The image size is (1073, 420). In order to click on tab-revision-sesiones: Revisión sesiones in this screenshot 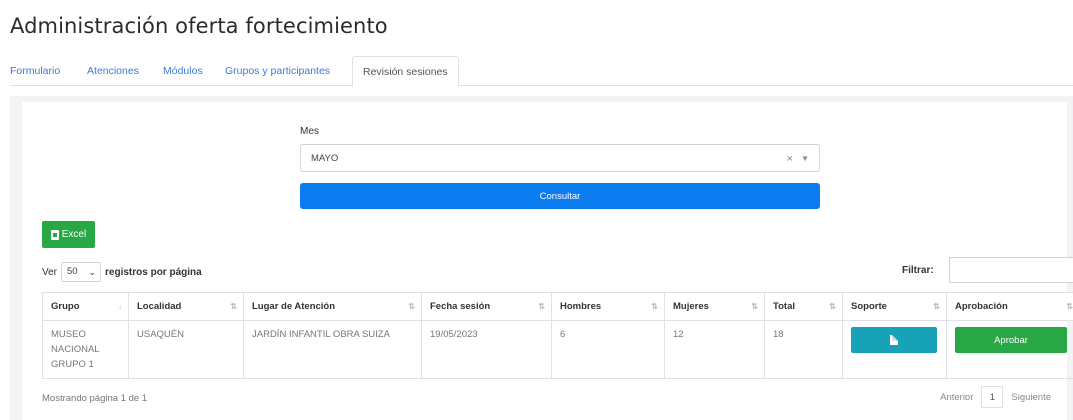, I will do `click(405, 71)`.